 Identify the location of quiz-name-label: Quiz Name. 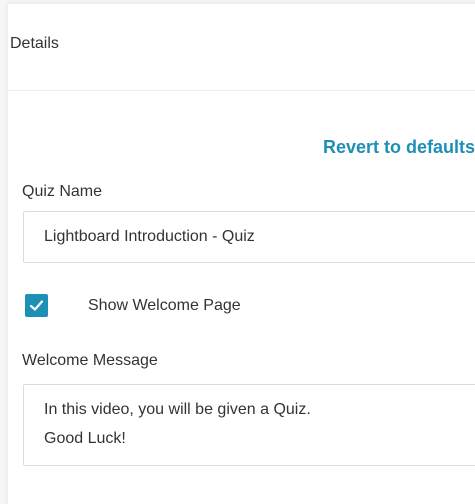
(62, 191).